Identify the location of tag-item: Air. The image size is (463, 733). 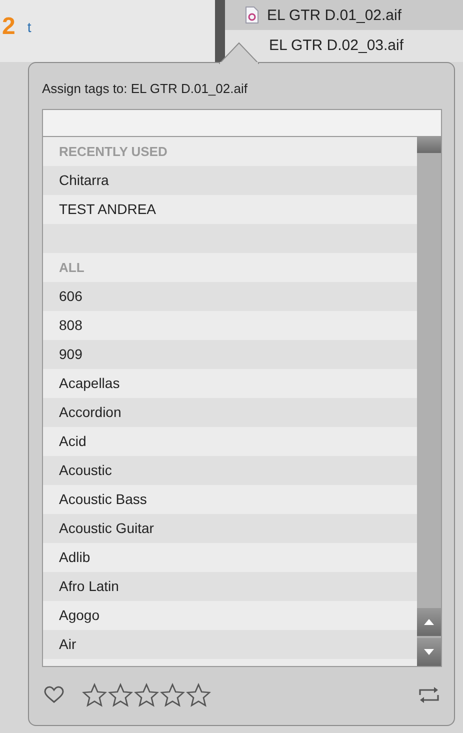
(230, 644).